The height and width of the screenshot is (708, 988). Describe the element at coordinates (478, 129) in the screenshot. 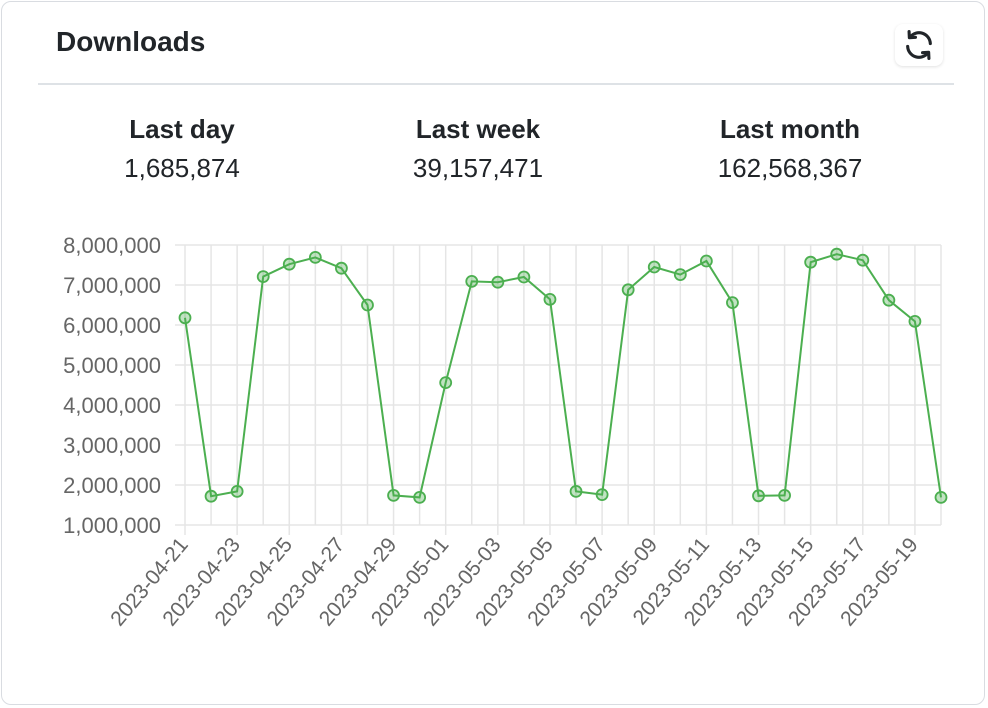

I see `stat-label: Last week` at that location.